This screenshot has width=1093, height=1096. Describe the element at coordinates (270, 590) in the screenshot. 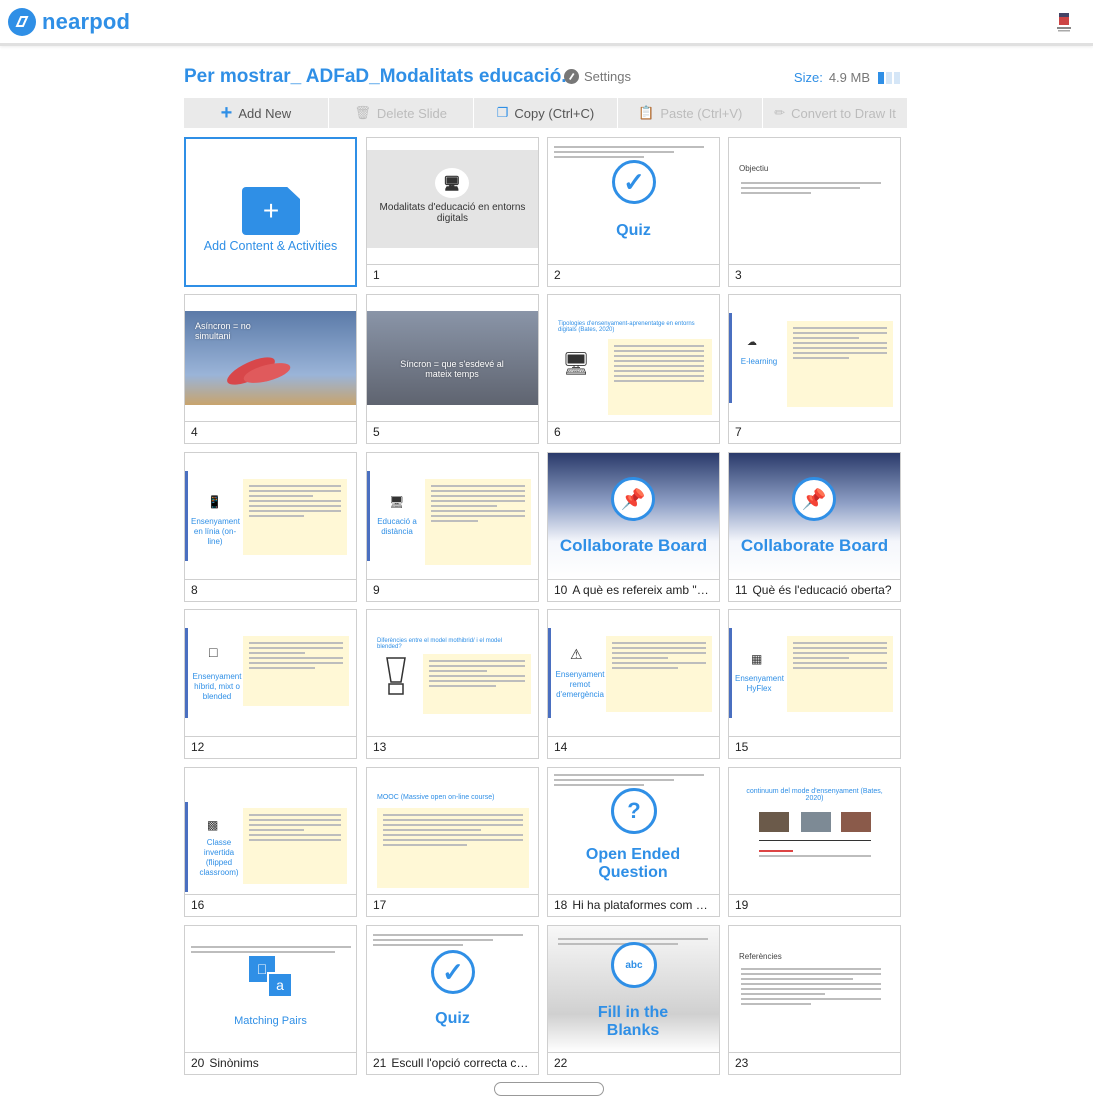

I see `slide-label: 8` at that location.